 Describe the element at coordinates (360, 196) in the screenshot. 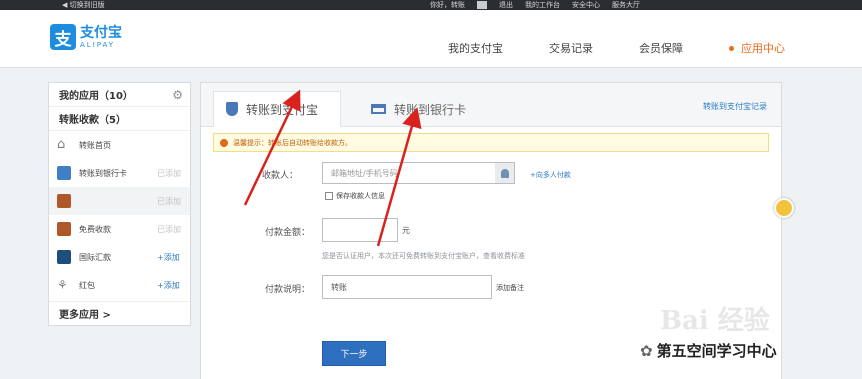

I see `save-contact-label: 保存收款人信息` at that location.